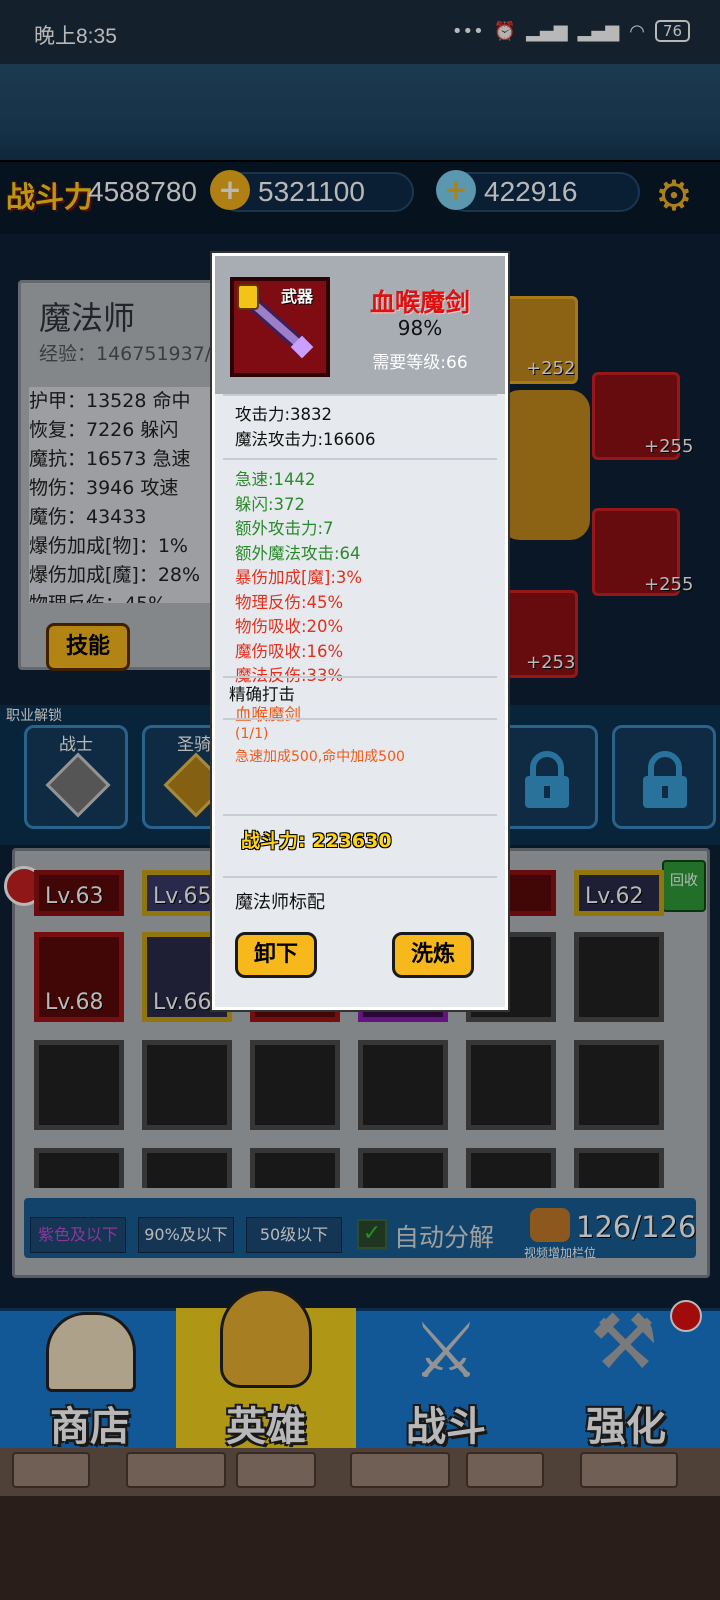  I want to click on base-stat: 魔法攻击力:16606, so click(305, 439).